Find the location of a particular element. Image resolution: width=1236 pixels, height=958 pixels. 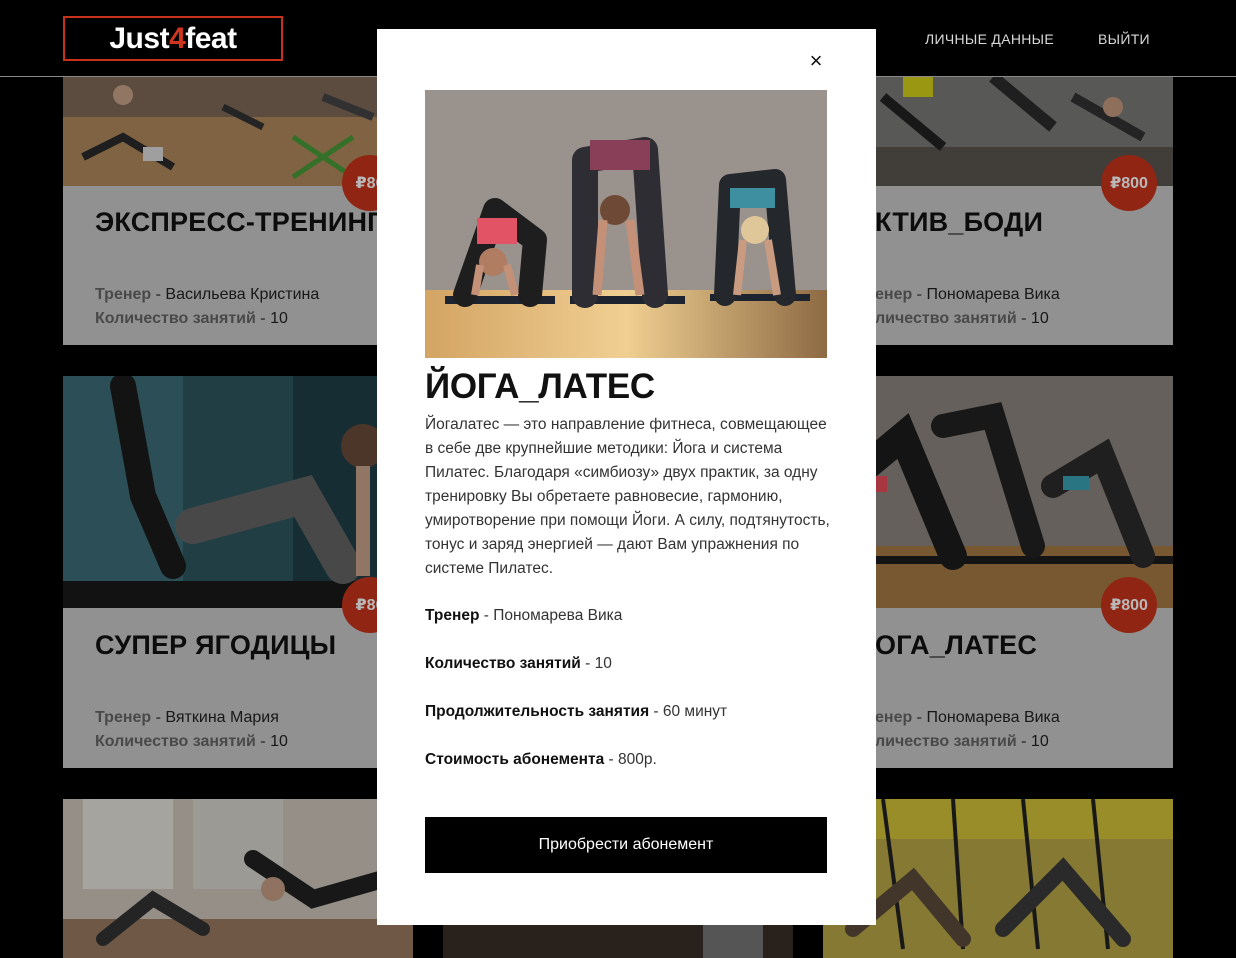

buy-subscription-button: Приобрести абонемент is located at coordinates (626, 845).